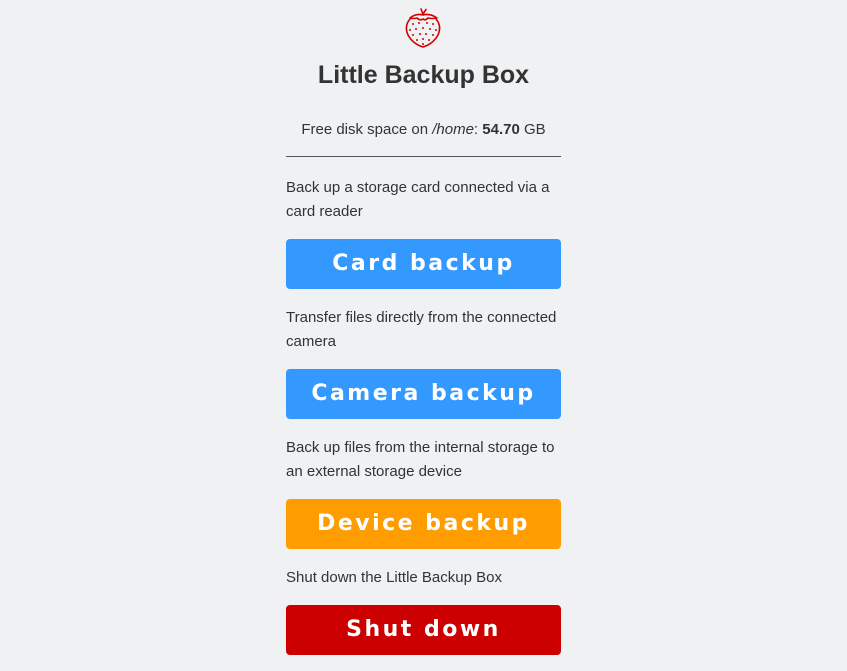  I want to click on disk-space-label: Free disk space on, so click(365, 129).